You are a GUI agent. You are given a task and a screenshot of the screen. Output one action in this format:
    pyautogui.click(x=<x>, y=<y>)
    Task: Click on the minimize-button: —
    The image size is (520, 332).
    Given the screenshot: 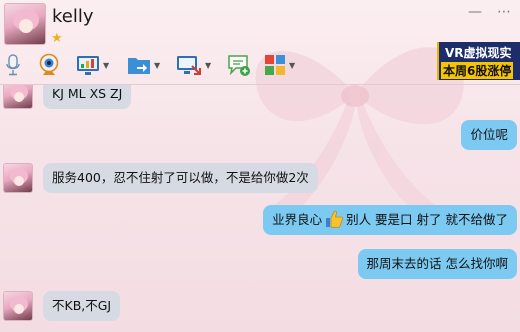 What is the action you would take?
    pyautogui.click(x=475, y=12)
    